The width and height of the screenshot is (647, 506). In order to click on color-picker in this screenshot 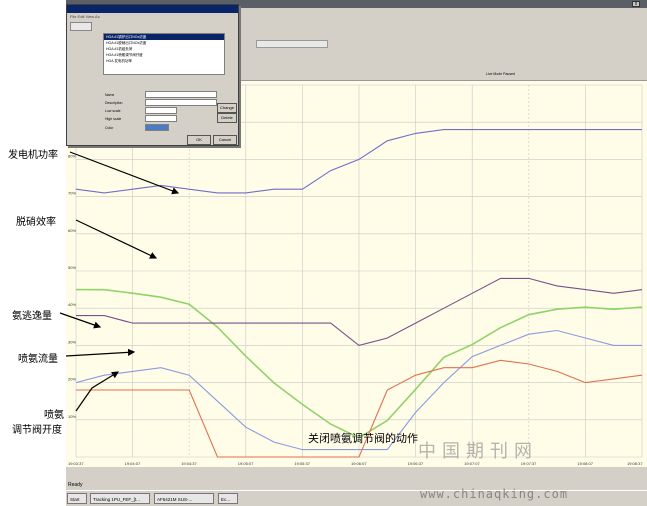, I will do `click(157, 127)`.